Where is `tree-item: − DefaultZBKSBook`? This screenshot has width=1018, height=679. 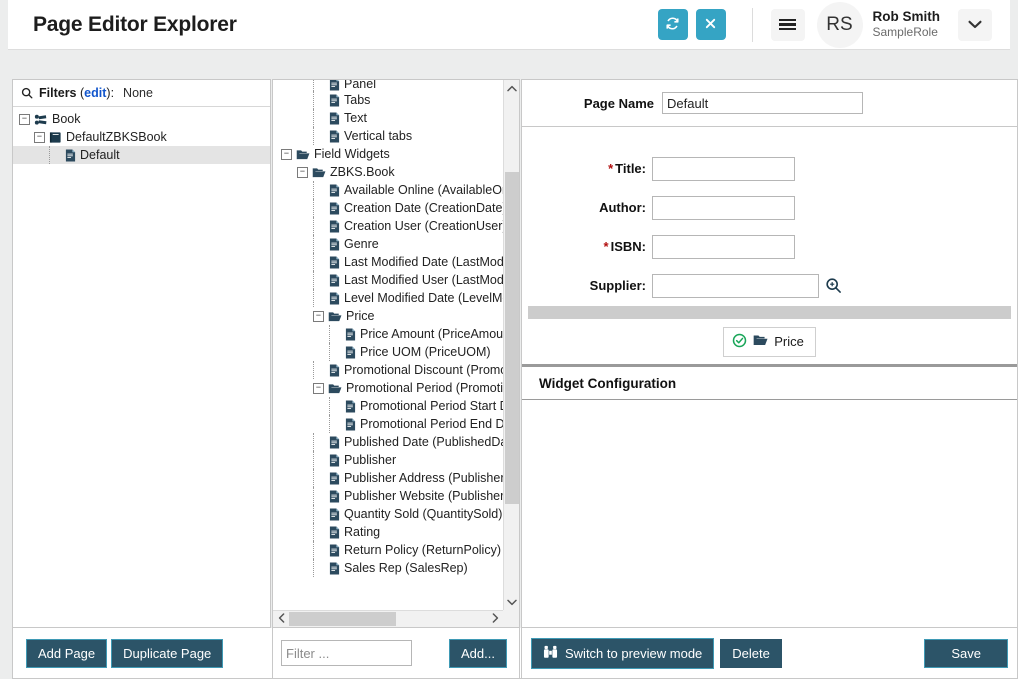
tree-item: − DefaultZBKSBook is located at coordinates (141, 137).